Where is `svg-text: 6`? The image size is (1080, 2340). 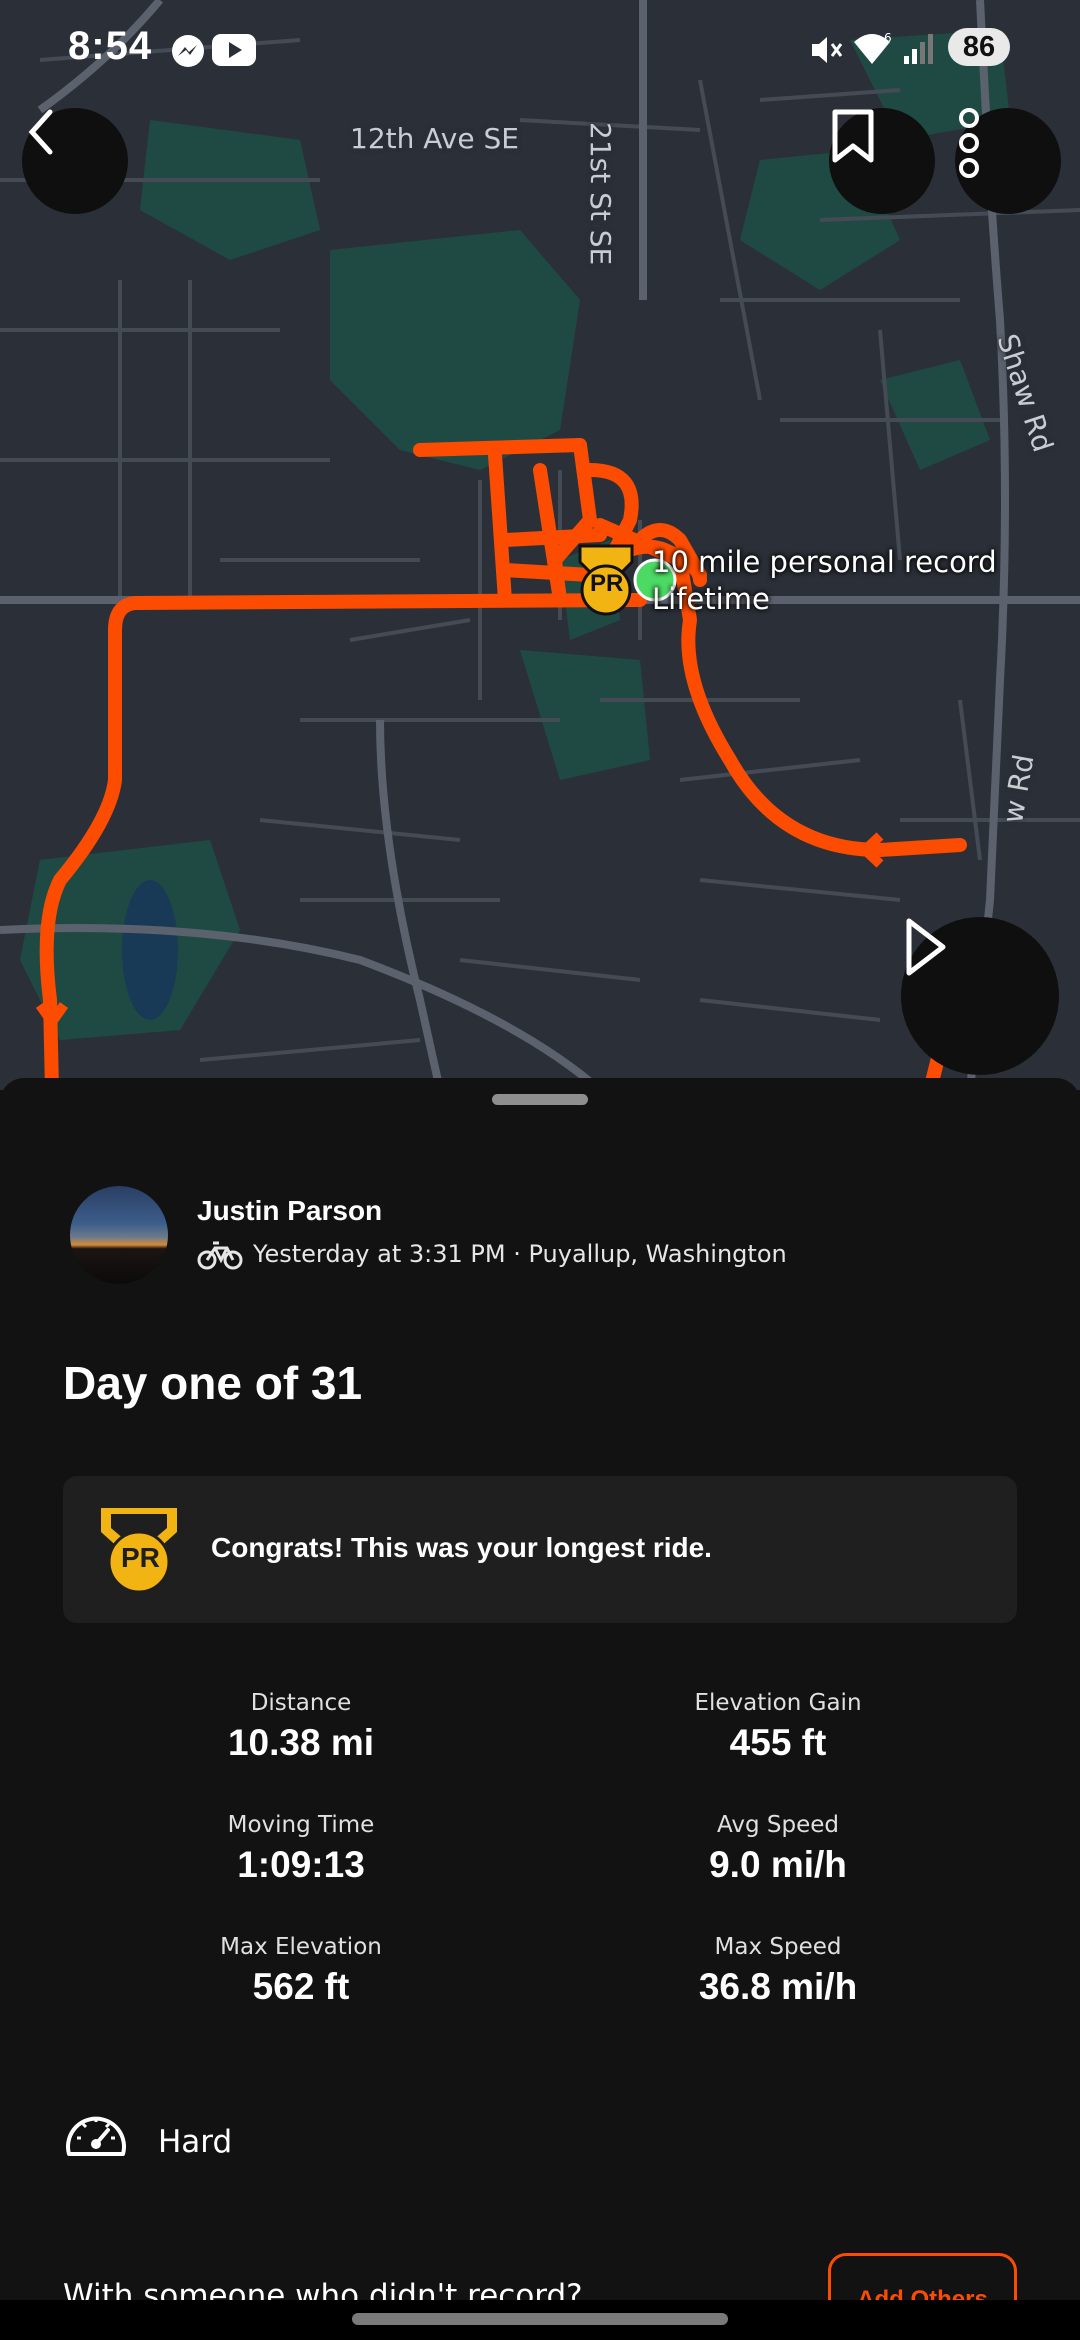
svg-text: 6 is located at coordinates (888, 38).